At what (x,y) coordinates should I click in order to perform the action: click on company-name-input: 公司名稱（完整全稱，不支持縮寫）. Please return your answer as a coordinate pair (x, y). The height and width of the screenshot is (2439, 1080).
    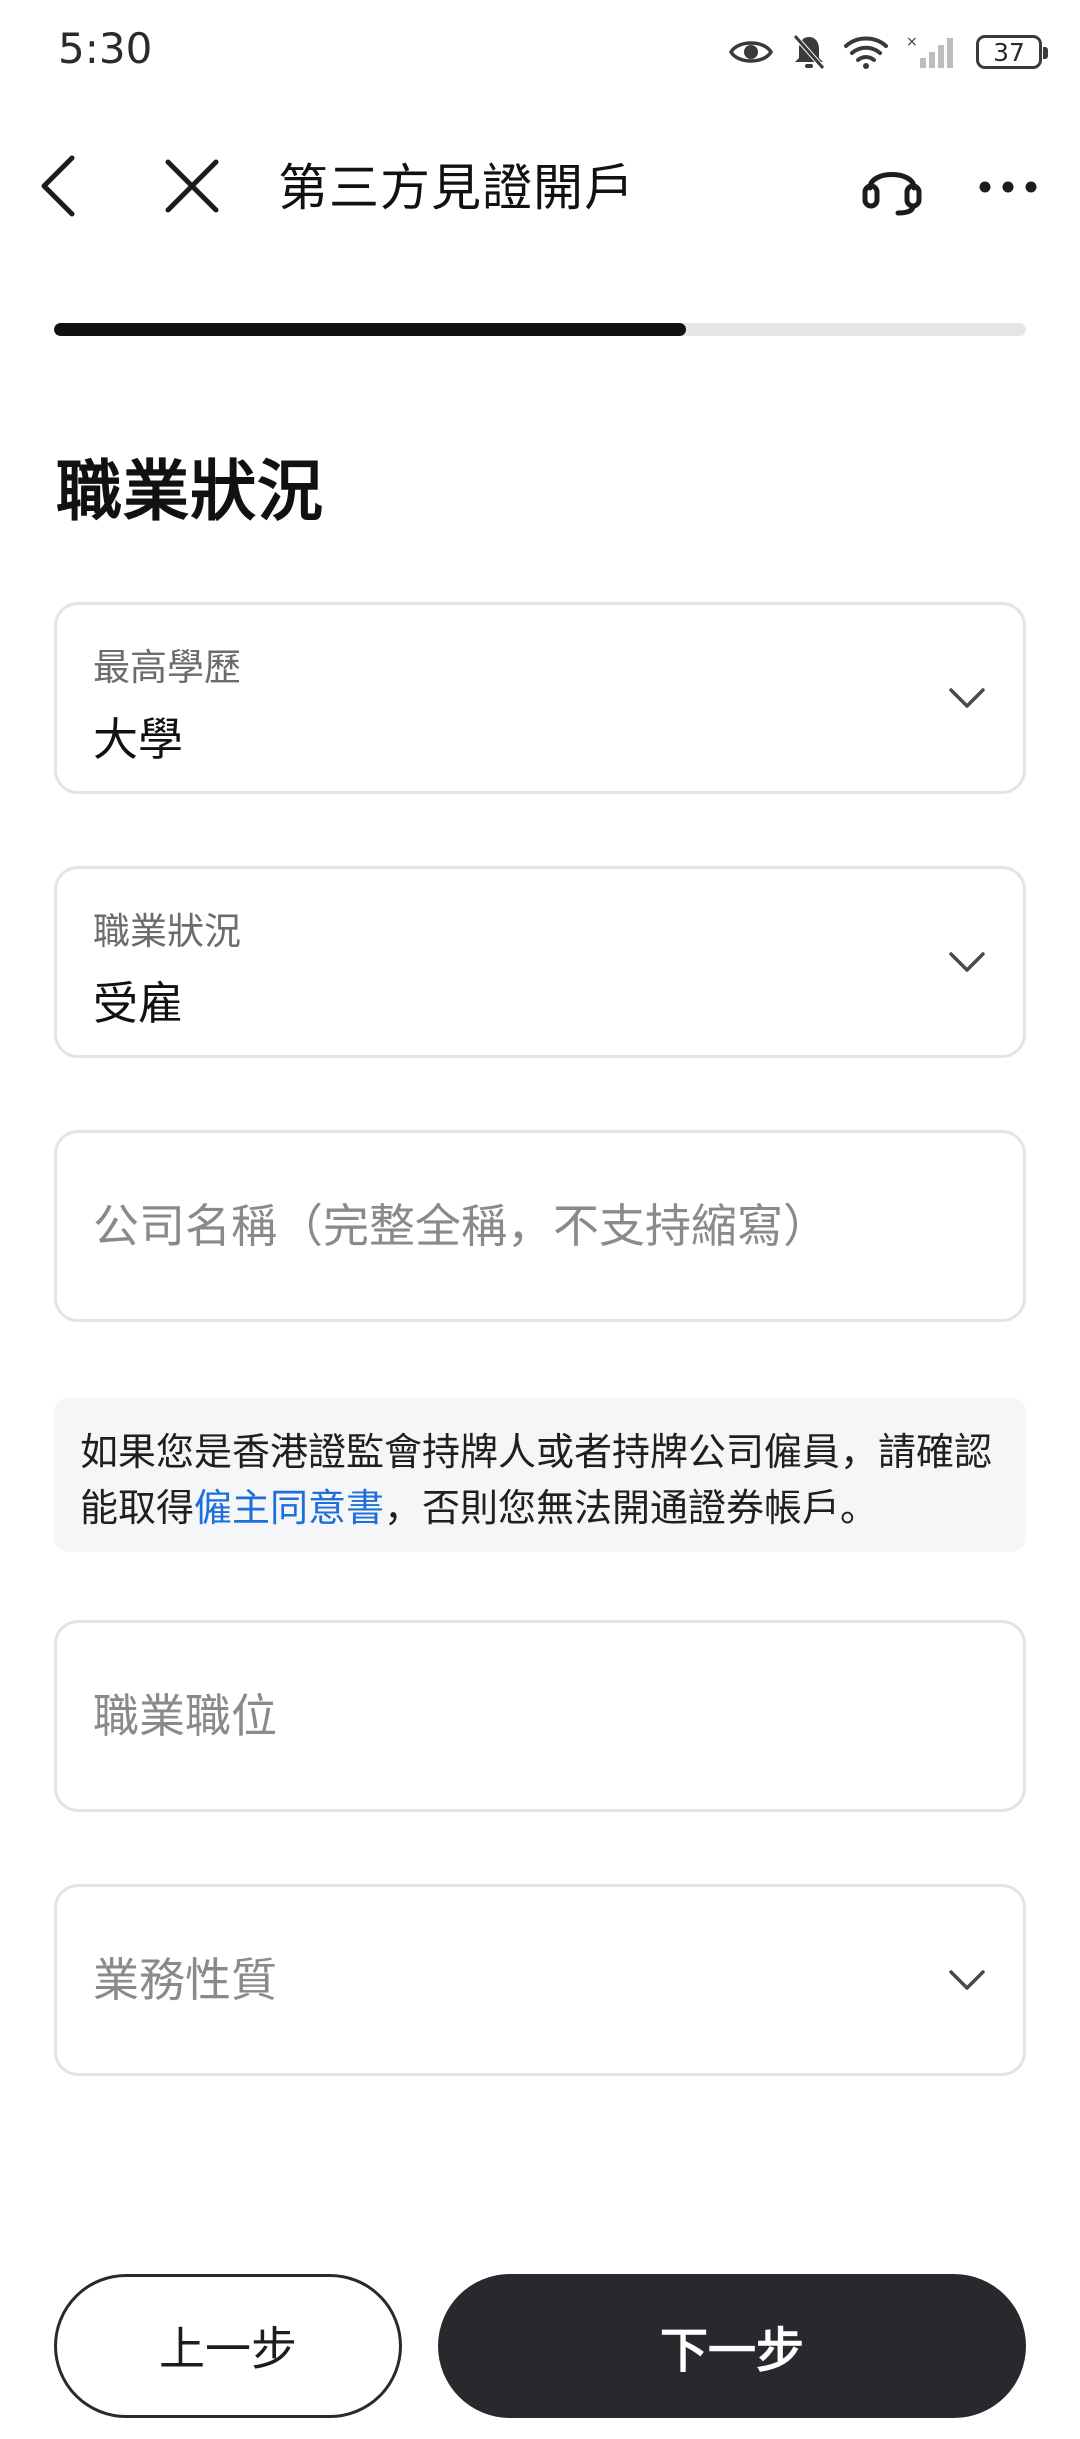
    Looking at the image, I should click on (540, 1226).